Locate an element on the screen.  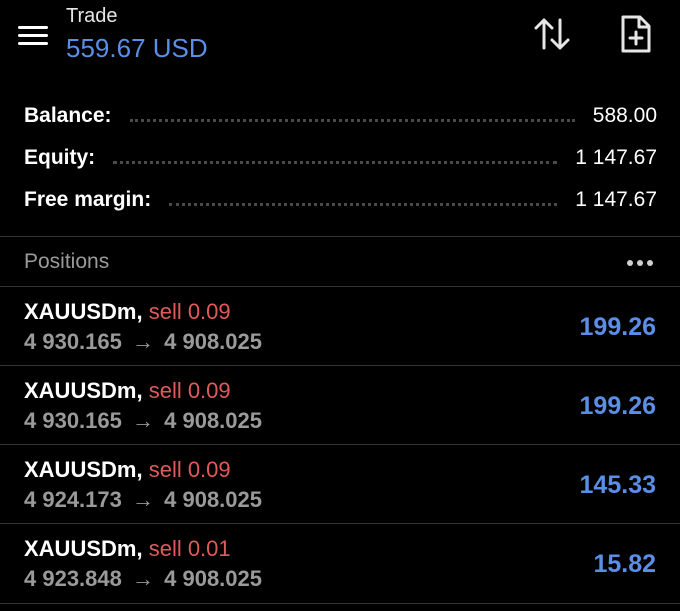
open-price: 4 924.173 is located at coordinates (73, 499).